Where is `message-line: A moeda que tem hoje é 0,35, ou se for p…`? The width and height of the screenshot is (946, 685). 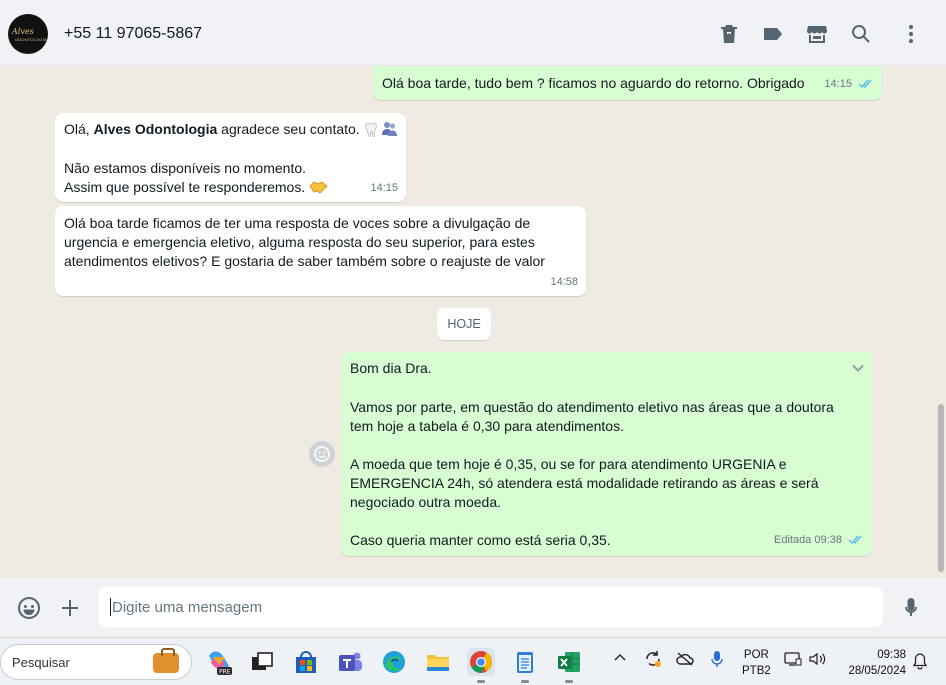
message-line: A moeda que tem hoje é 0,35, ou se for p… is located at coordinates (568, 464).